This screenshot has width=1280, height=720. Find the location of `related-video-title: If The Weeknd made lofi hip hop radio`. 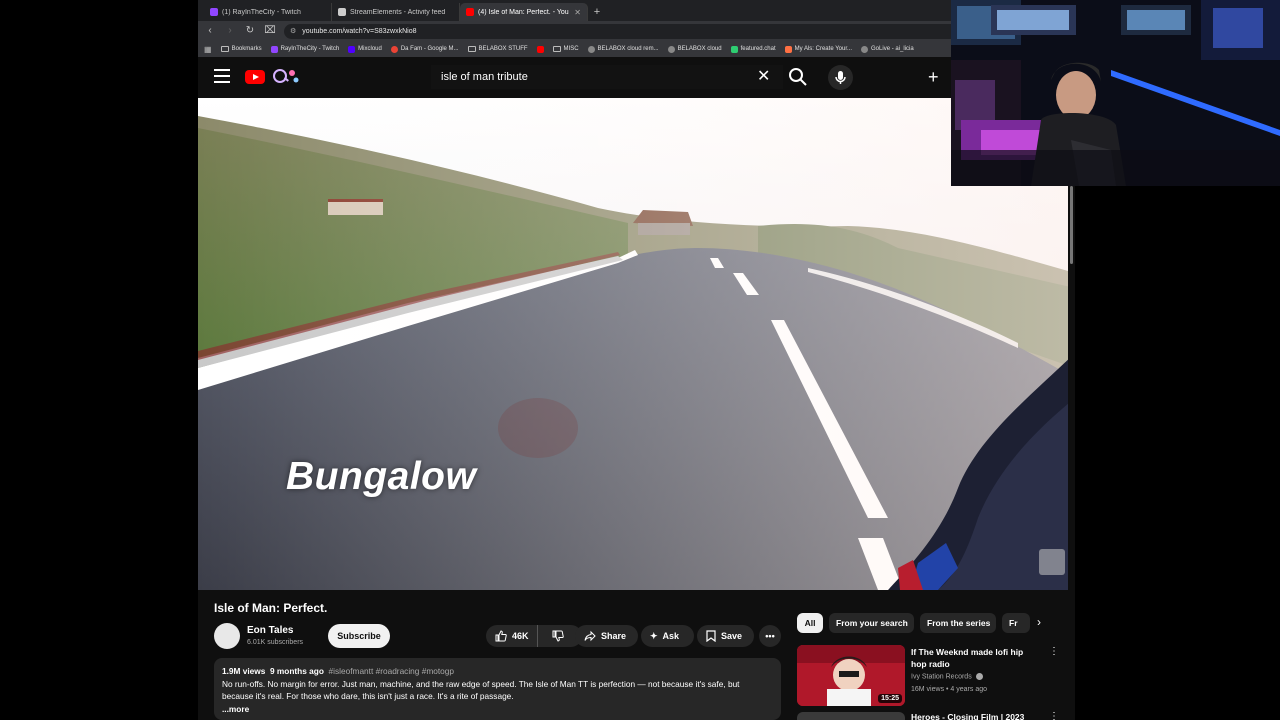

related-video-title: If The Weeknd made lofi hip hop radio is located at coordinates (976, 658).